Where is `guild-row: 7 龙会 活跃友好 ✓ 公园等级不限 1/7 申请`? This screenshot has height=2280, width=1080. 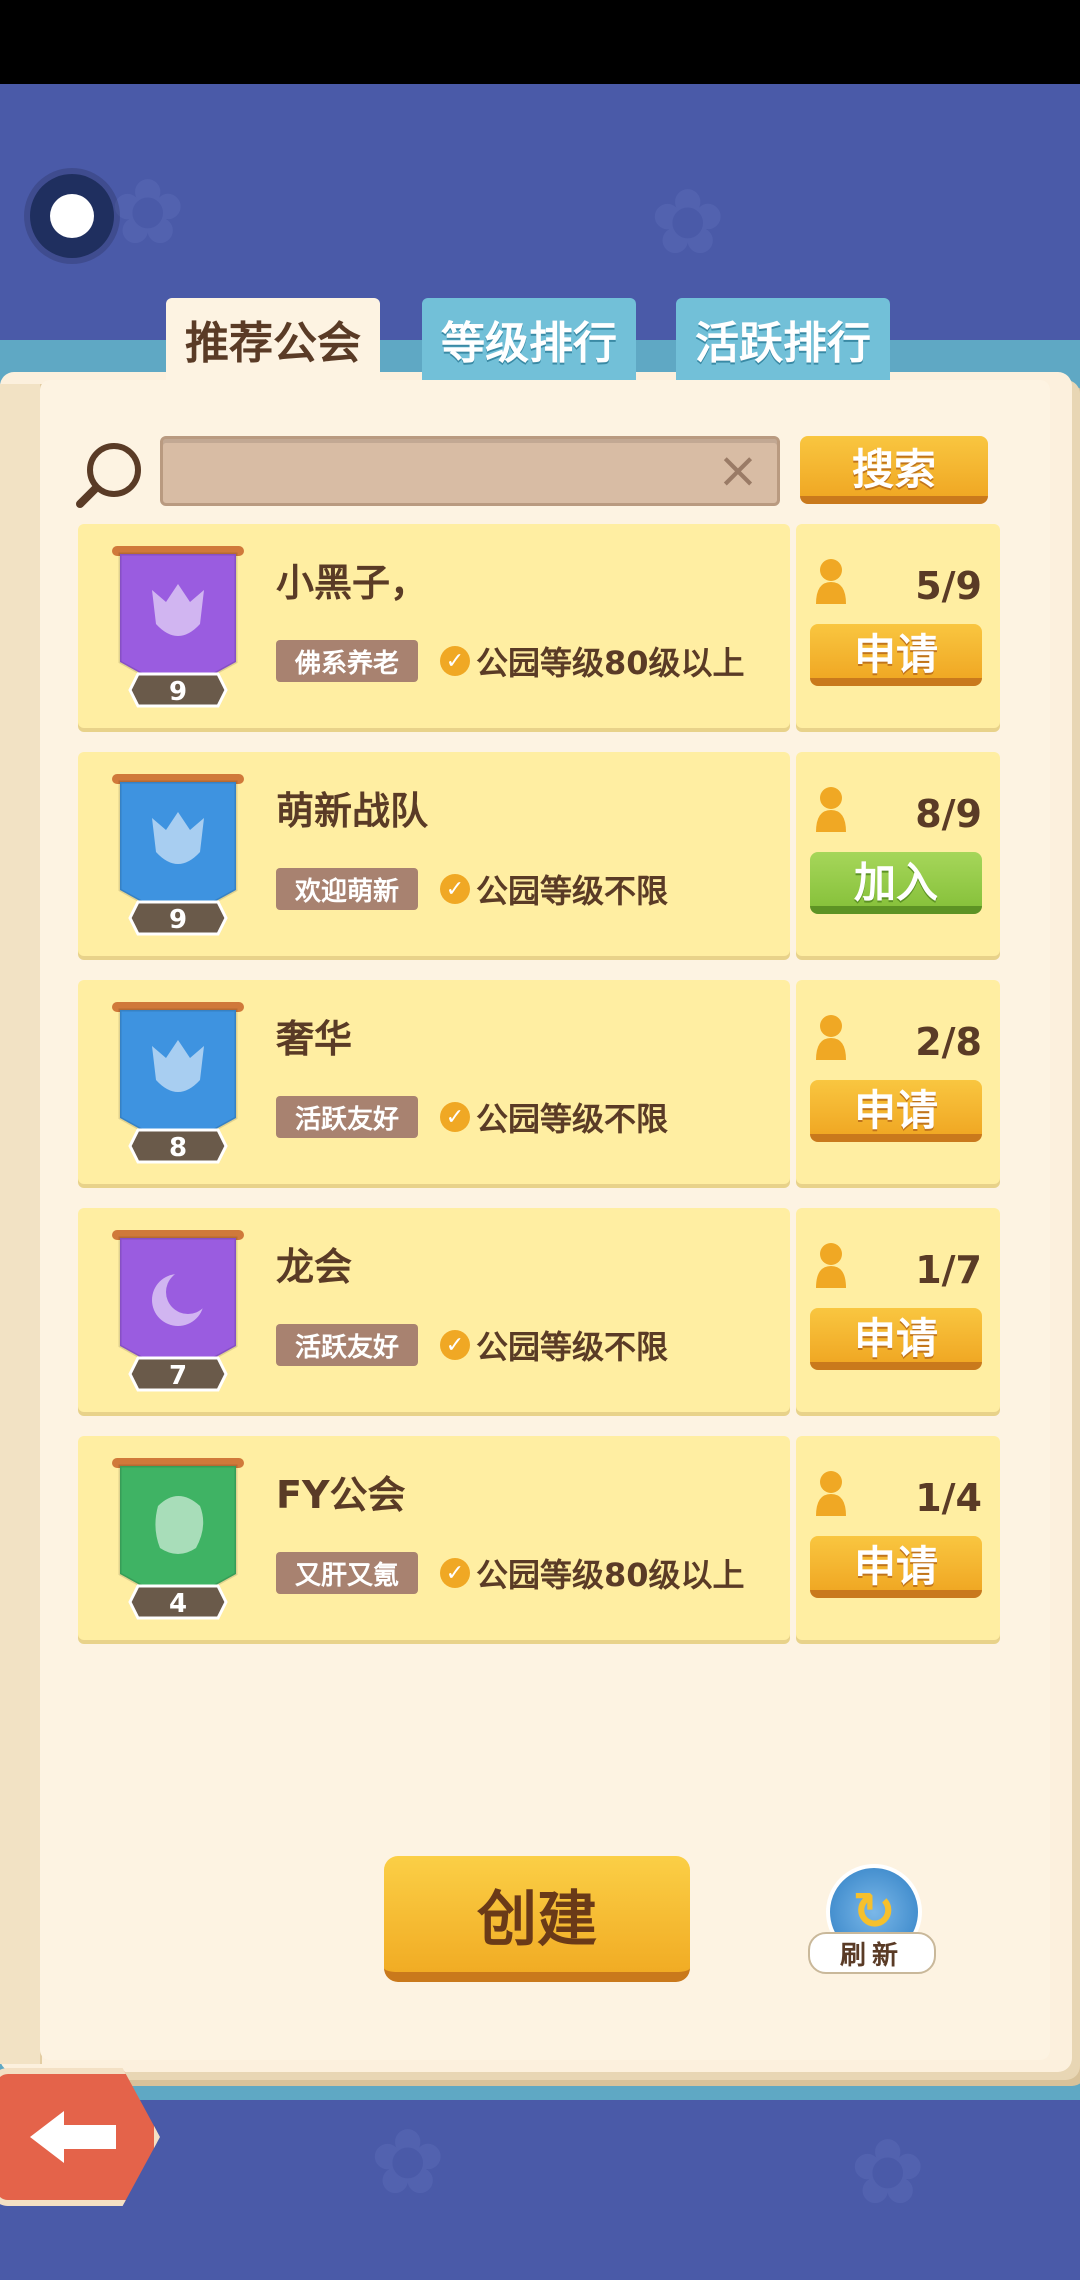
guild-row: 7 龙会 活跃友好 ✓ 公园等级不限 1/7 申请 is located at coordinates (539, 1310).